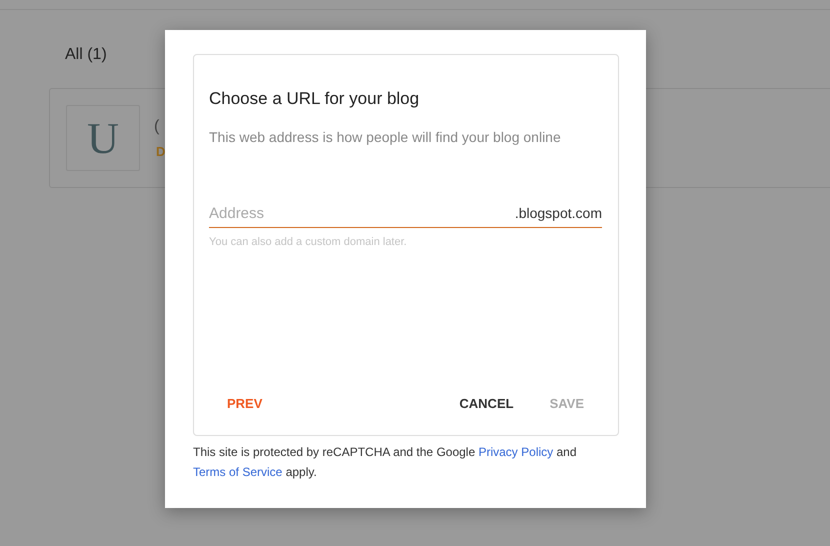 The width and height of the screenshot is (830, 546). I want to click on policy-link: Terms of Service, so click(237, 472).